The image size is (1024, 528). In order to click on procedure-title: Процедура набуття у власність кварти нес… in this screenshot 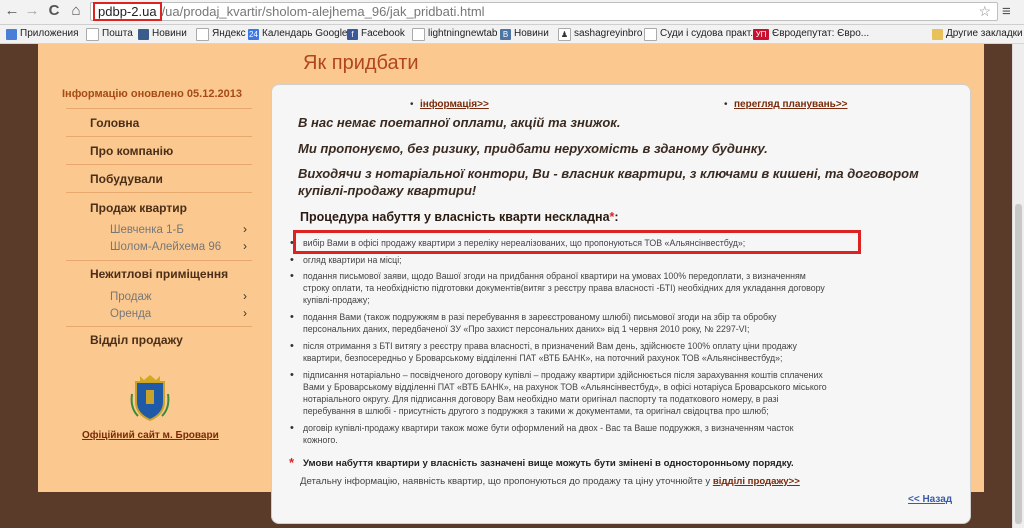, I will do `click(459, 217)`.